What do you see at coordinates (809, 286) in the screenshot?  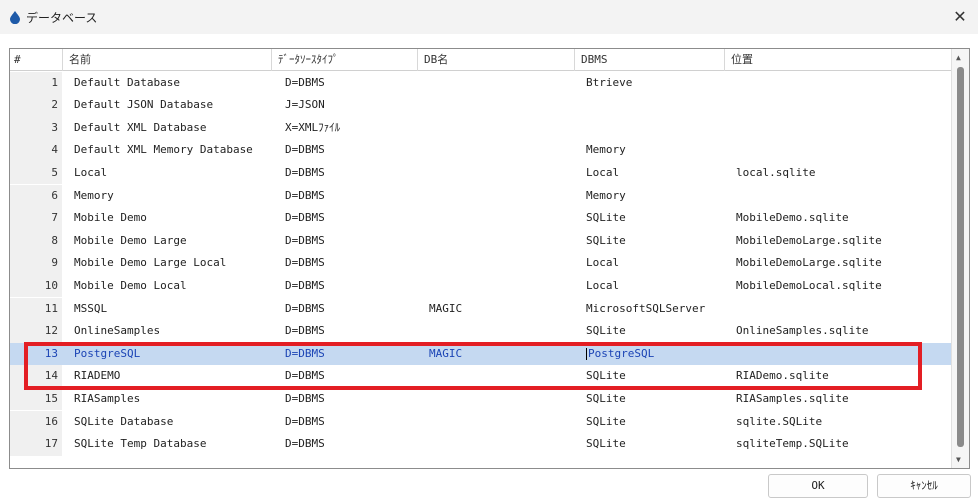 I see `cell-location: MobileDemoLocal.sqlite` at bounding box center [809, 286].